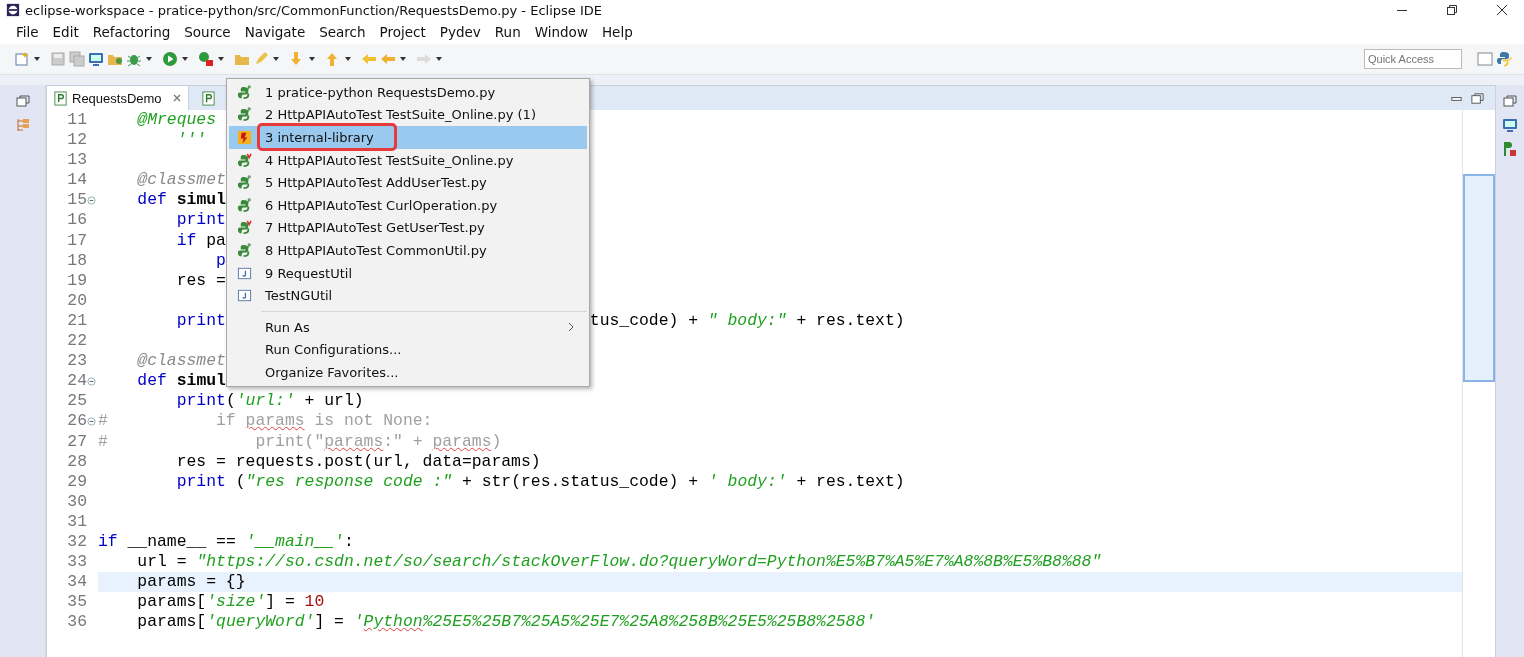 The width and height of the screenshot is (1524, 657). Describe the element at coordinates (747, 481) in the screenshot. I see `code-text: ' body:'` at that location.